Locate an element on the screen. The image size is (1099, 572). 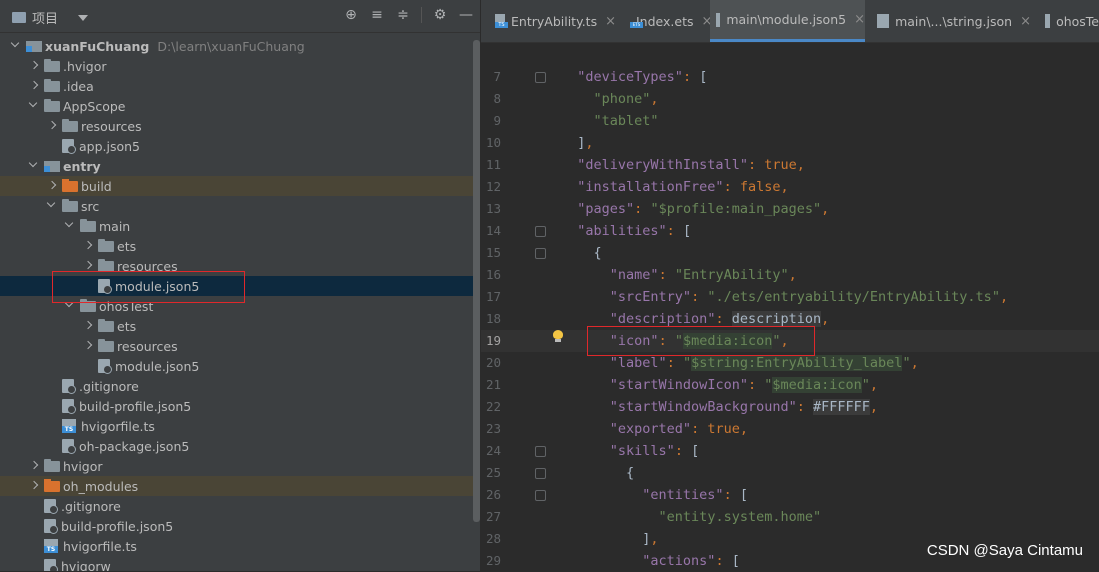
lightbulb-icon is located at coordinates (558, 336).